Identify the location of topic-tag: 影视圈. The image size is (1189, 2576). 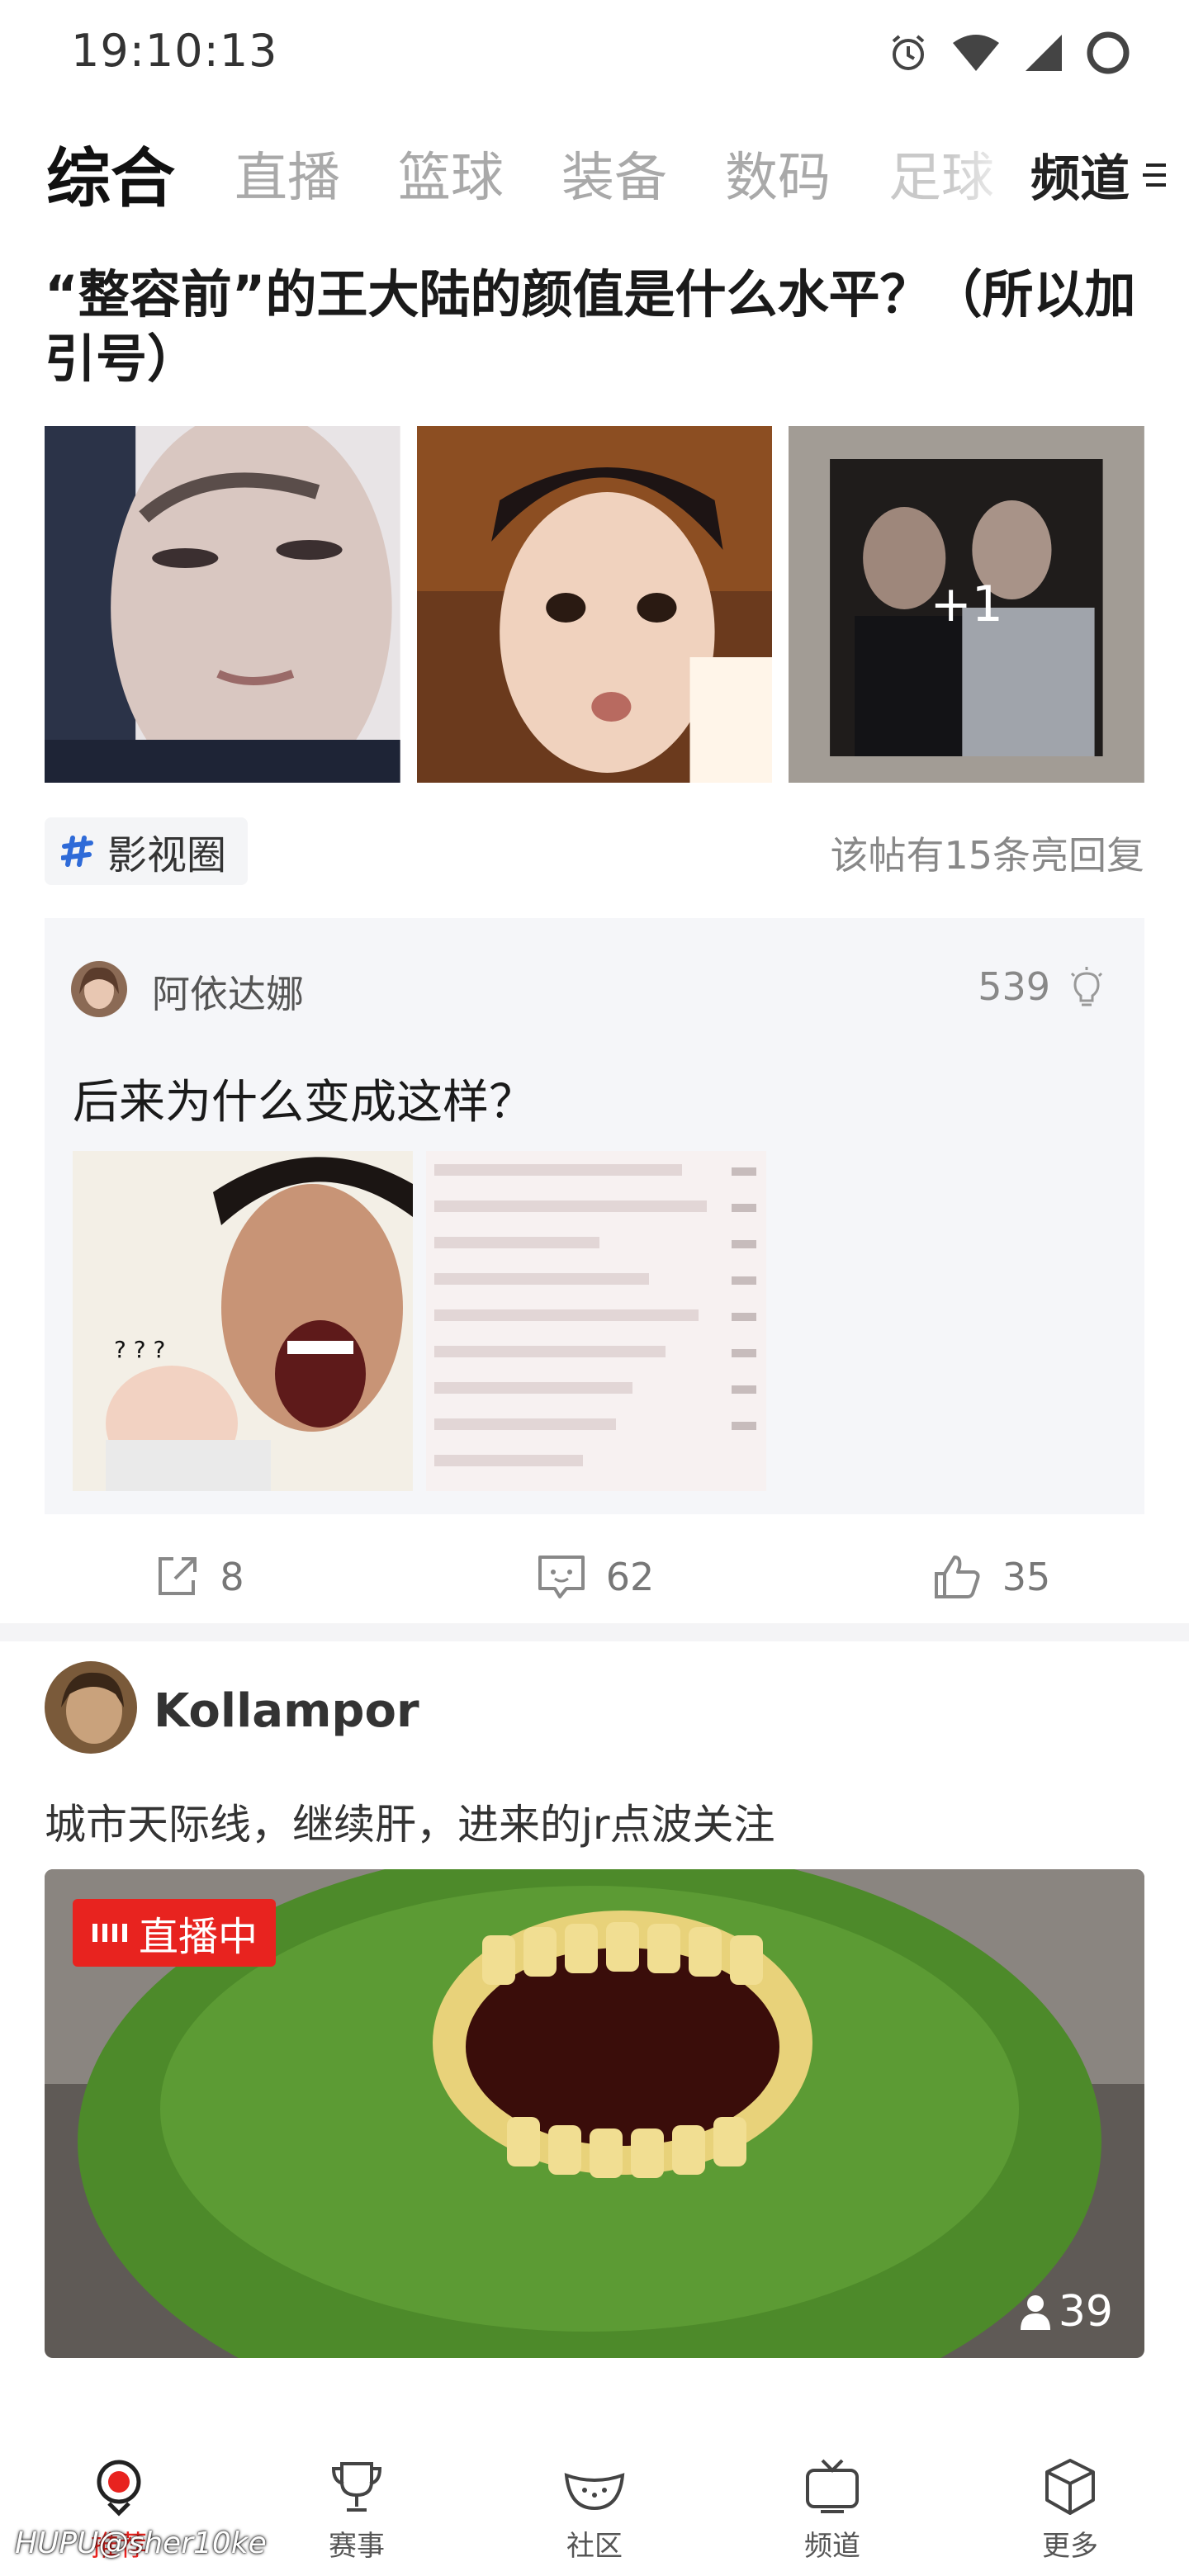
(147, 851).